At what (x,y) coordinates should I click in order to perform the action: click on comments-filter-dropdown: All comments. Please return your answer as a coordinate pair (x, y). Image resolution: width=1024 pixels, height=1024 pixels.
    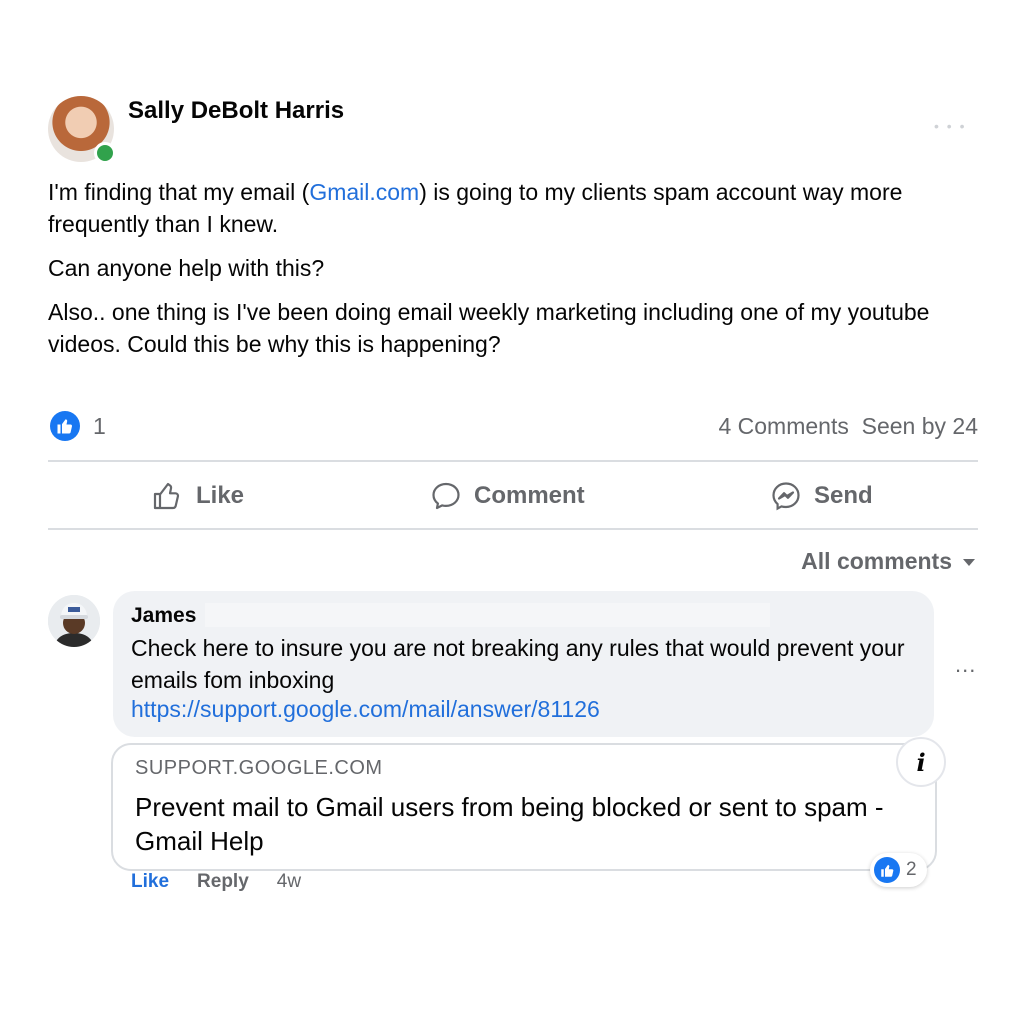
    Looking at the image, I should click on (888, 561).